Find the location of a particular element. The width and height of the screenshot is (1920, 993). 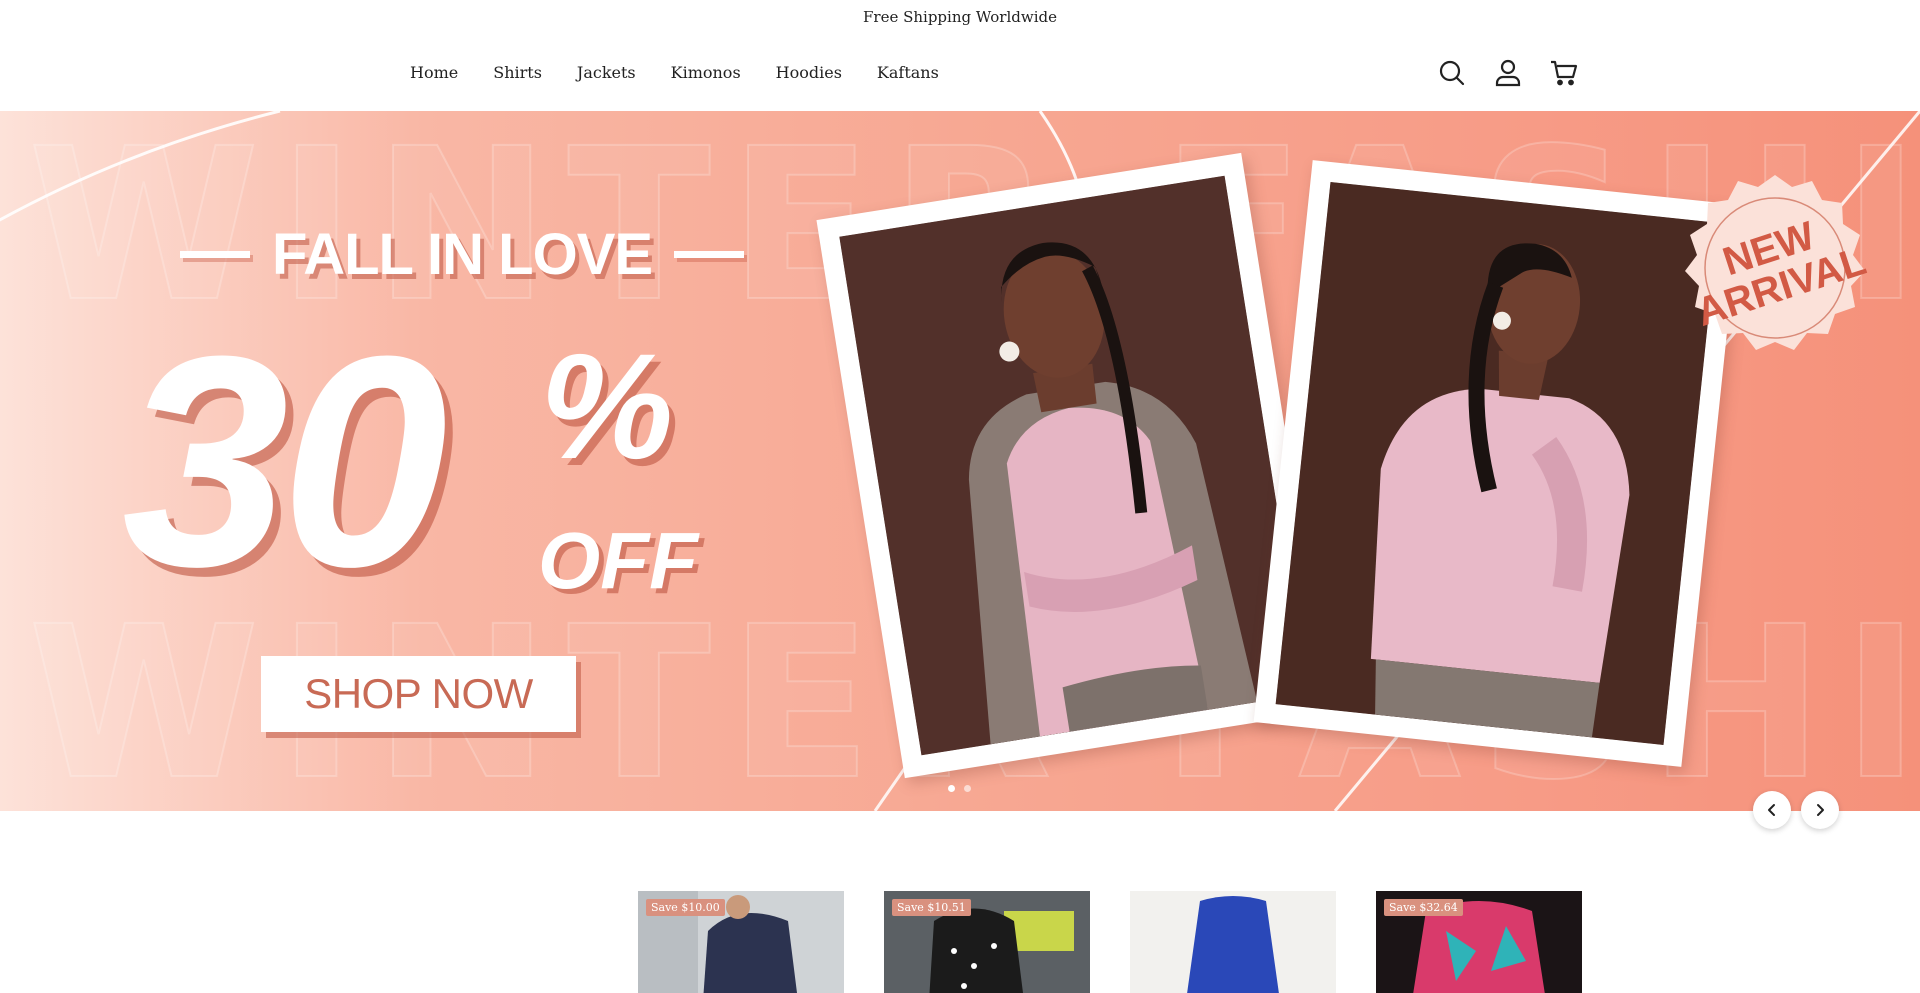

cart-icon is located at coordinates (1564, 73).